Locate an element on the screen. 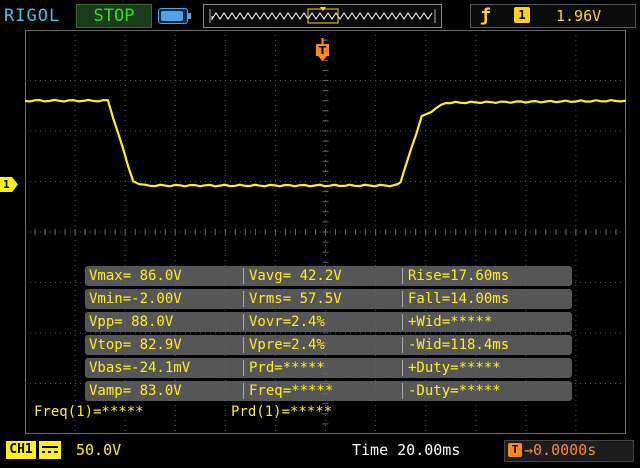  measurement-row: Vamp= 83.0V Freq=***** -Duty=***** is located at coordinates (328, 391).